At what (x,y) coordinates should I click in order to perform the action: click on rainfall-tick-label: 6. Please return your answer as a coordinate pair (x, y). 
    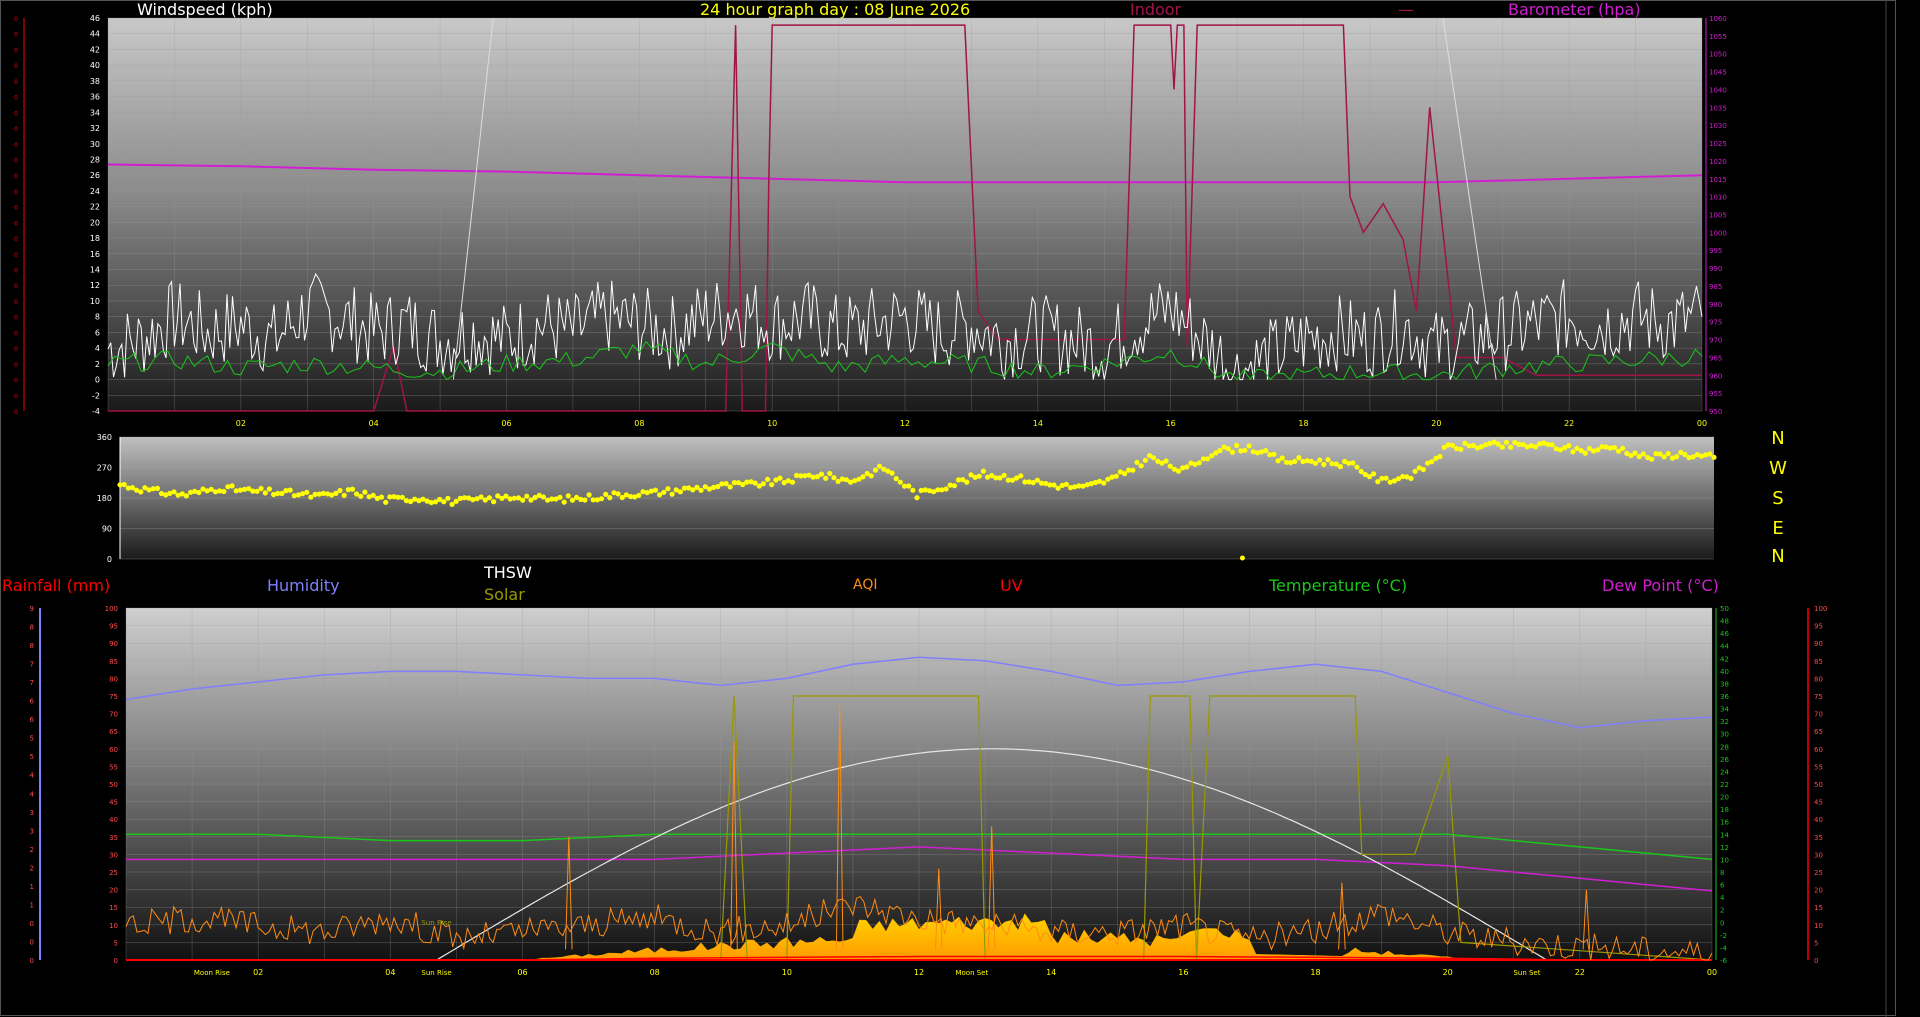
    Looking at the image, I should click on (32, 702).